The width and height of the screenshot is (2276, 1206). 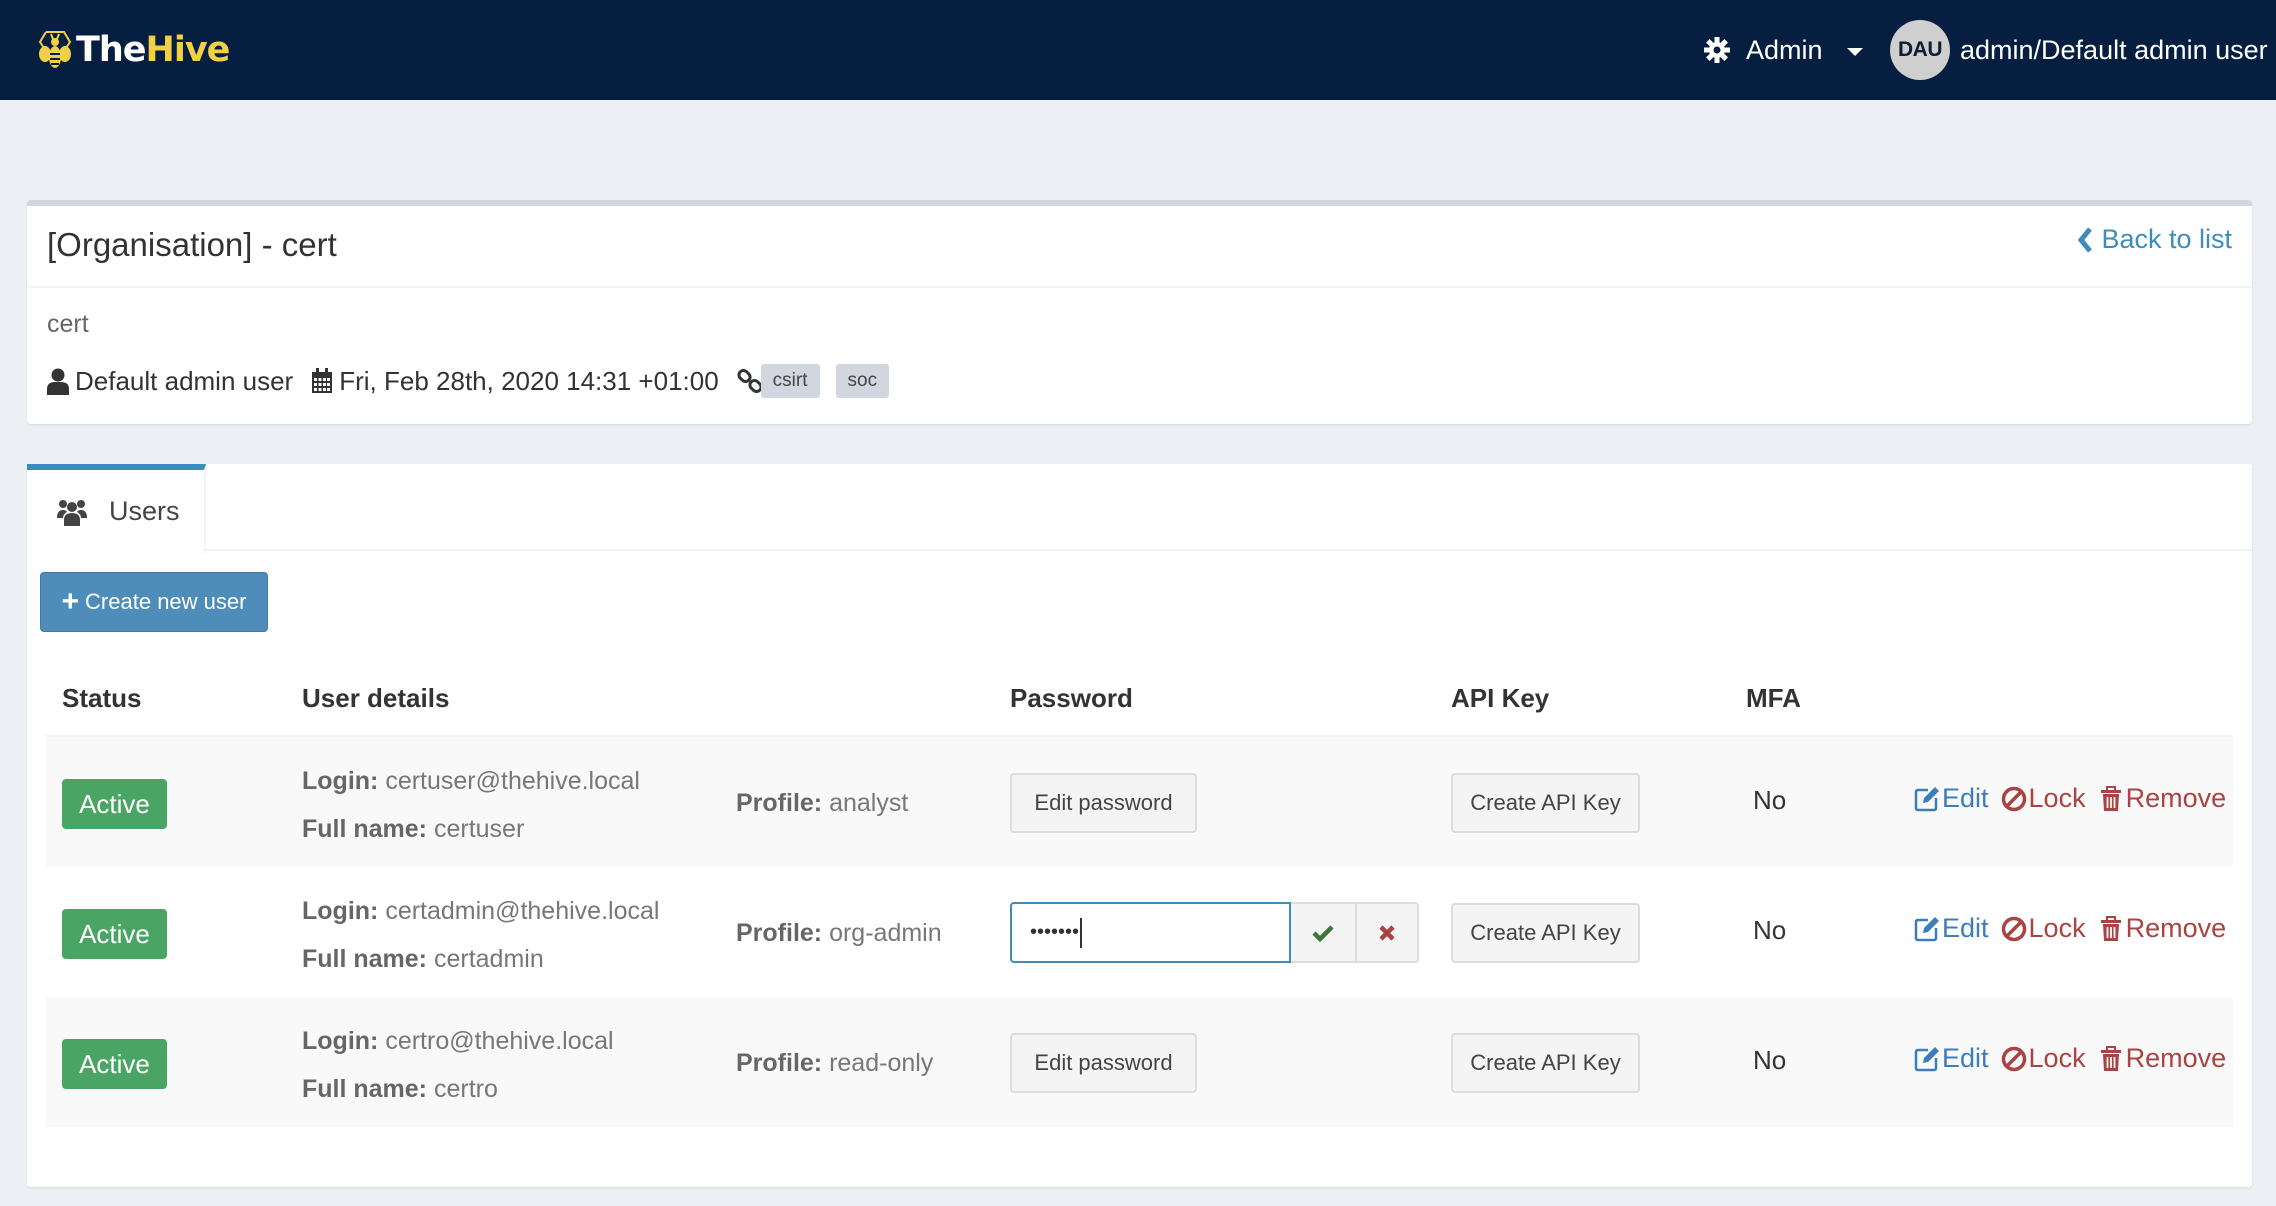 What do you see at coordinates (70, 601) in the screenshot?
I see `plus-icon: +` at bounding box center [70, 601].